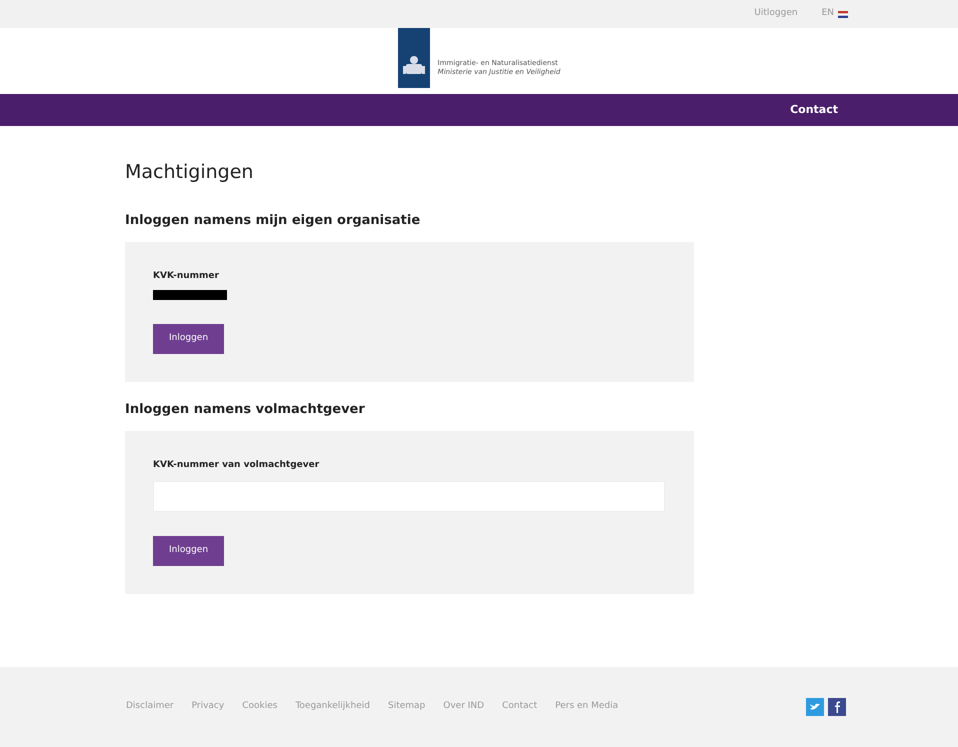 The height and width of the screenshot is (747, 958). What do you see at coordinates (273, 221) in the screenshot?
I see `section-heading: Inloggen namens mijn eigen organisatie` at bounding box center [273, 221].